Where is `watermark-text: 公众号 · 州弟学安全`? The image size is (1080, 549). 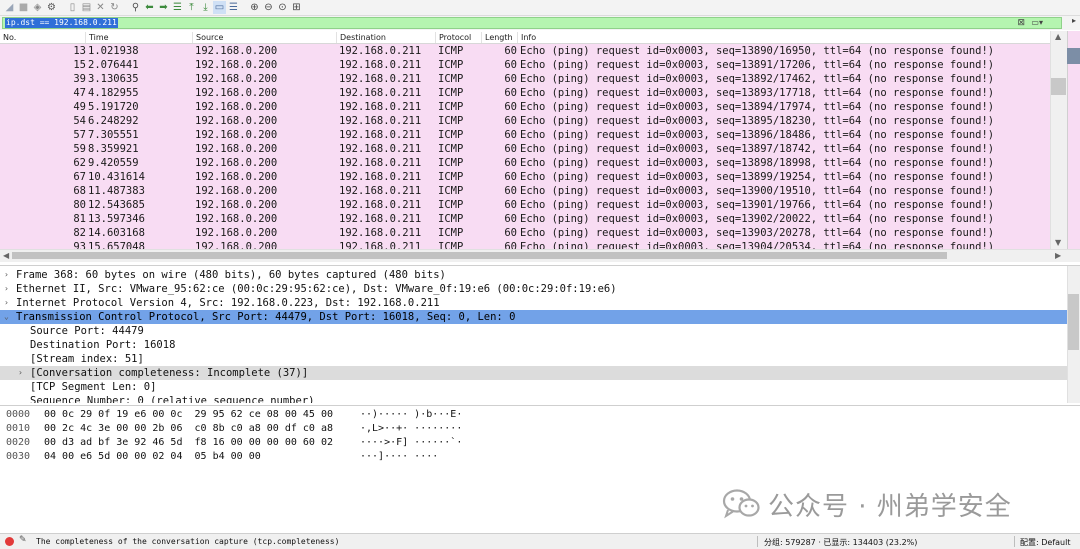
watermark-text: 公众号 · 州弟学安全 is located at coordinates (890, 506).